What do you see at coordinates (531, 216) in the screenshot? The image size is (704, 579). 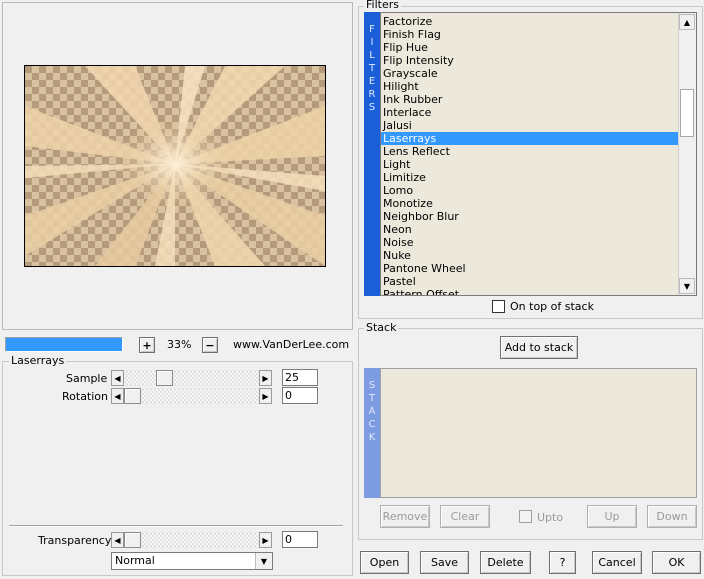 I see `filter-list-item: Neighbor Blur` at bounding box center [531, 216].